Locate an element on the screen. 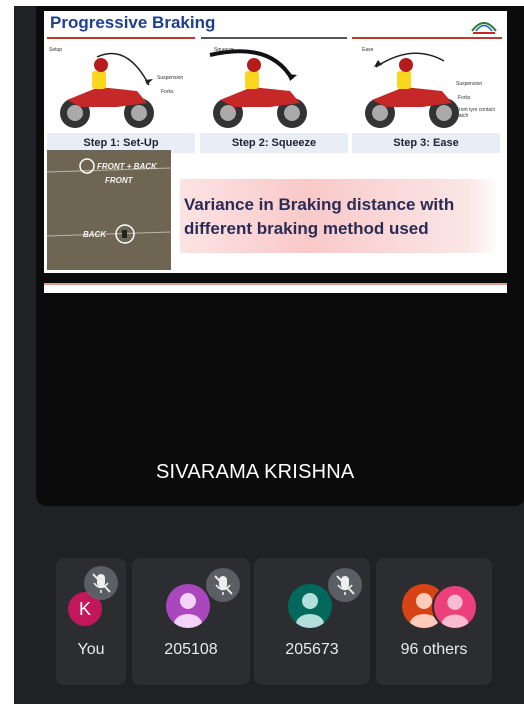 This screenshot has height=704, width=524. step-caption: Step 2: Squeeze is located at coordinates (274, 143).